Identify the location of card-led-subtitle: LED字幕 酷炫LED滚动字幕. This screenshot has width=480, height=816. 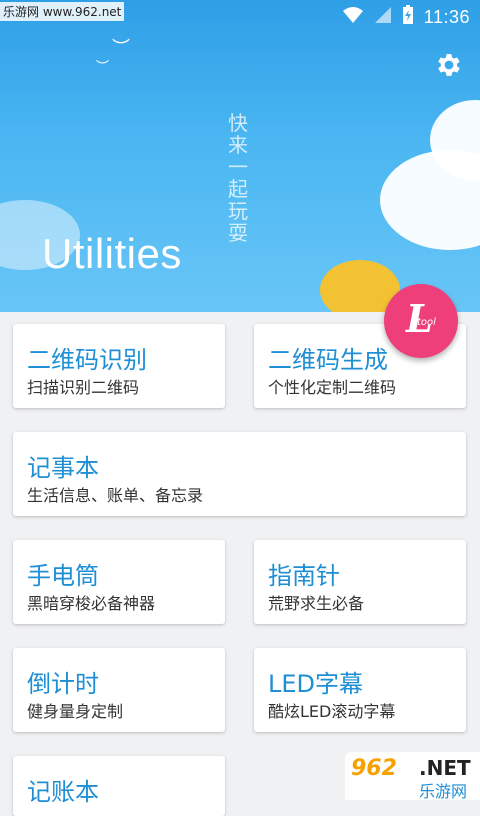
(360, 690).